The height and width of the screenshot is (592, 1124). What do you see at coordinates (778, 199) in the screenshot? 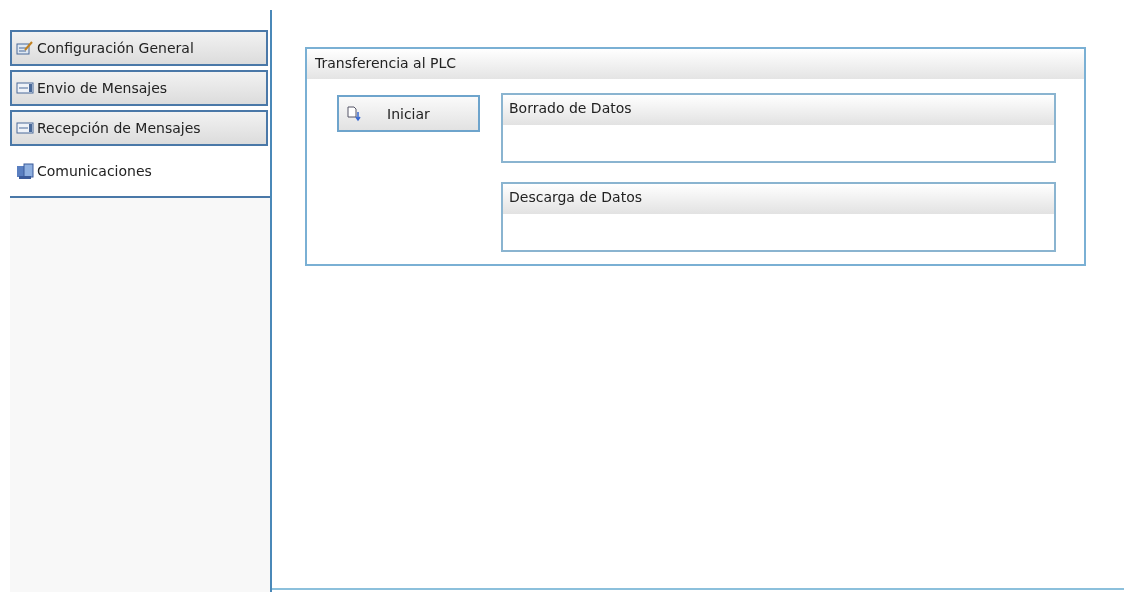
I see `section-title: Descarga de Datos` at bounding box center [778, 199].